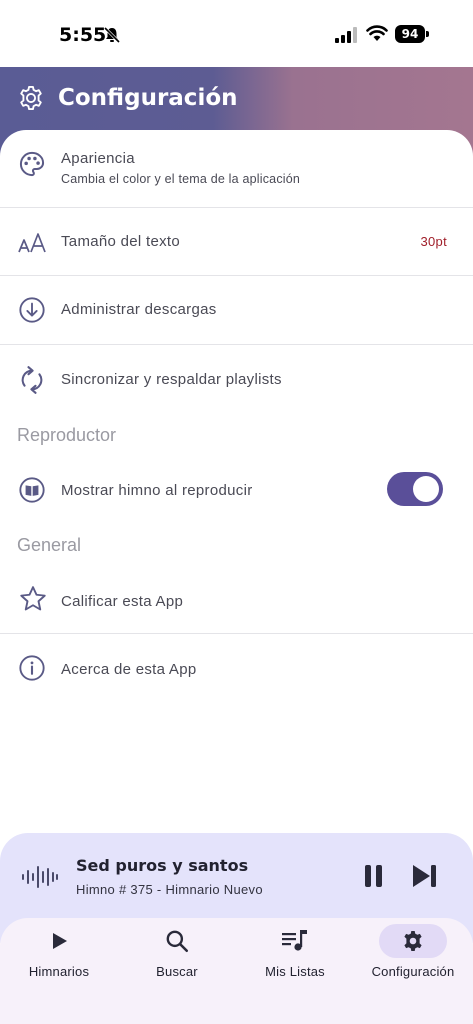  I want to click on text-size-icon, so click(32, 243).